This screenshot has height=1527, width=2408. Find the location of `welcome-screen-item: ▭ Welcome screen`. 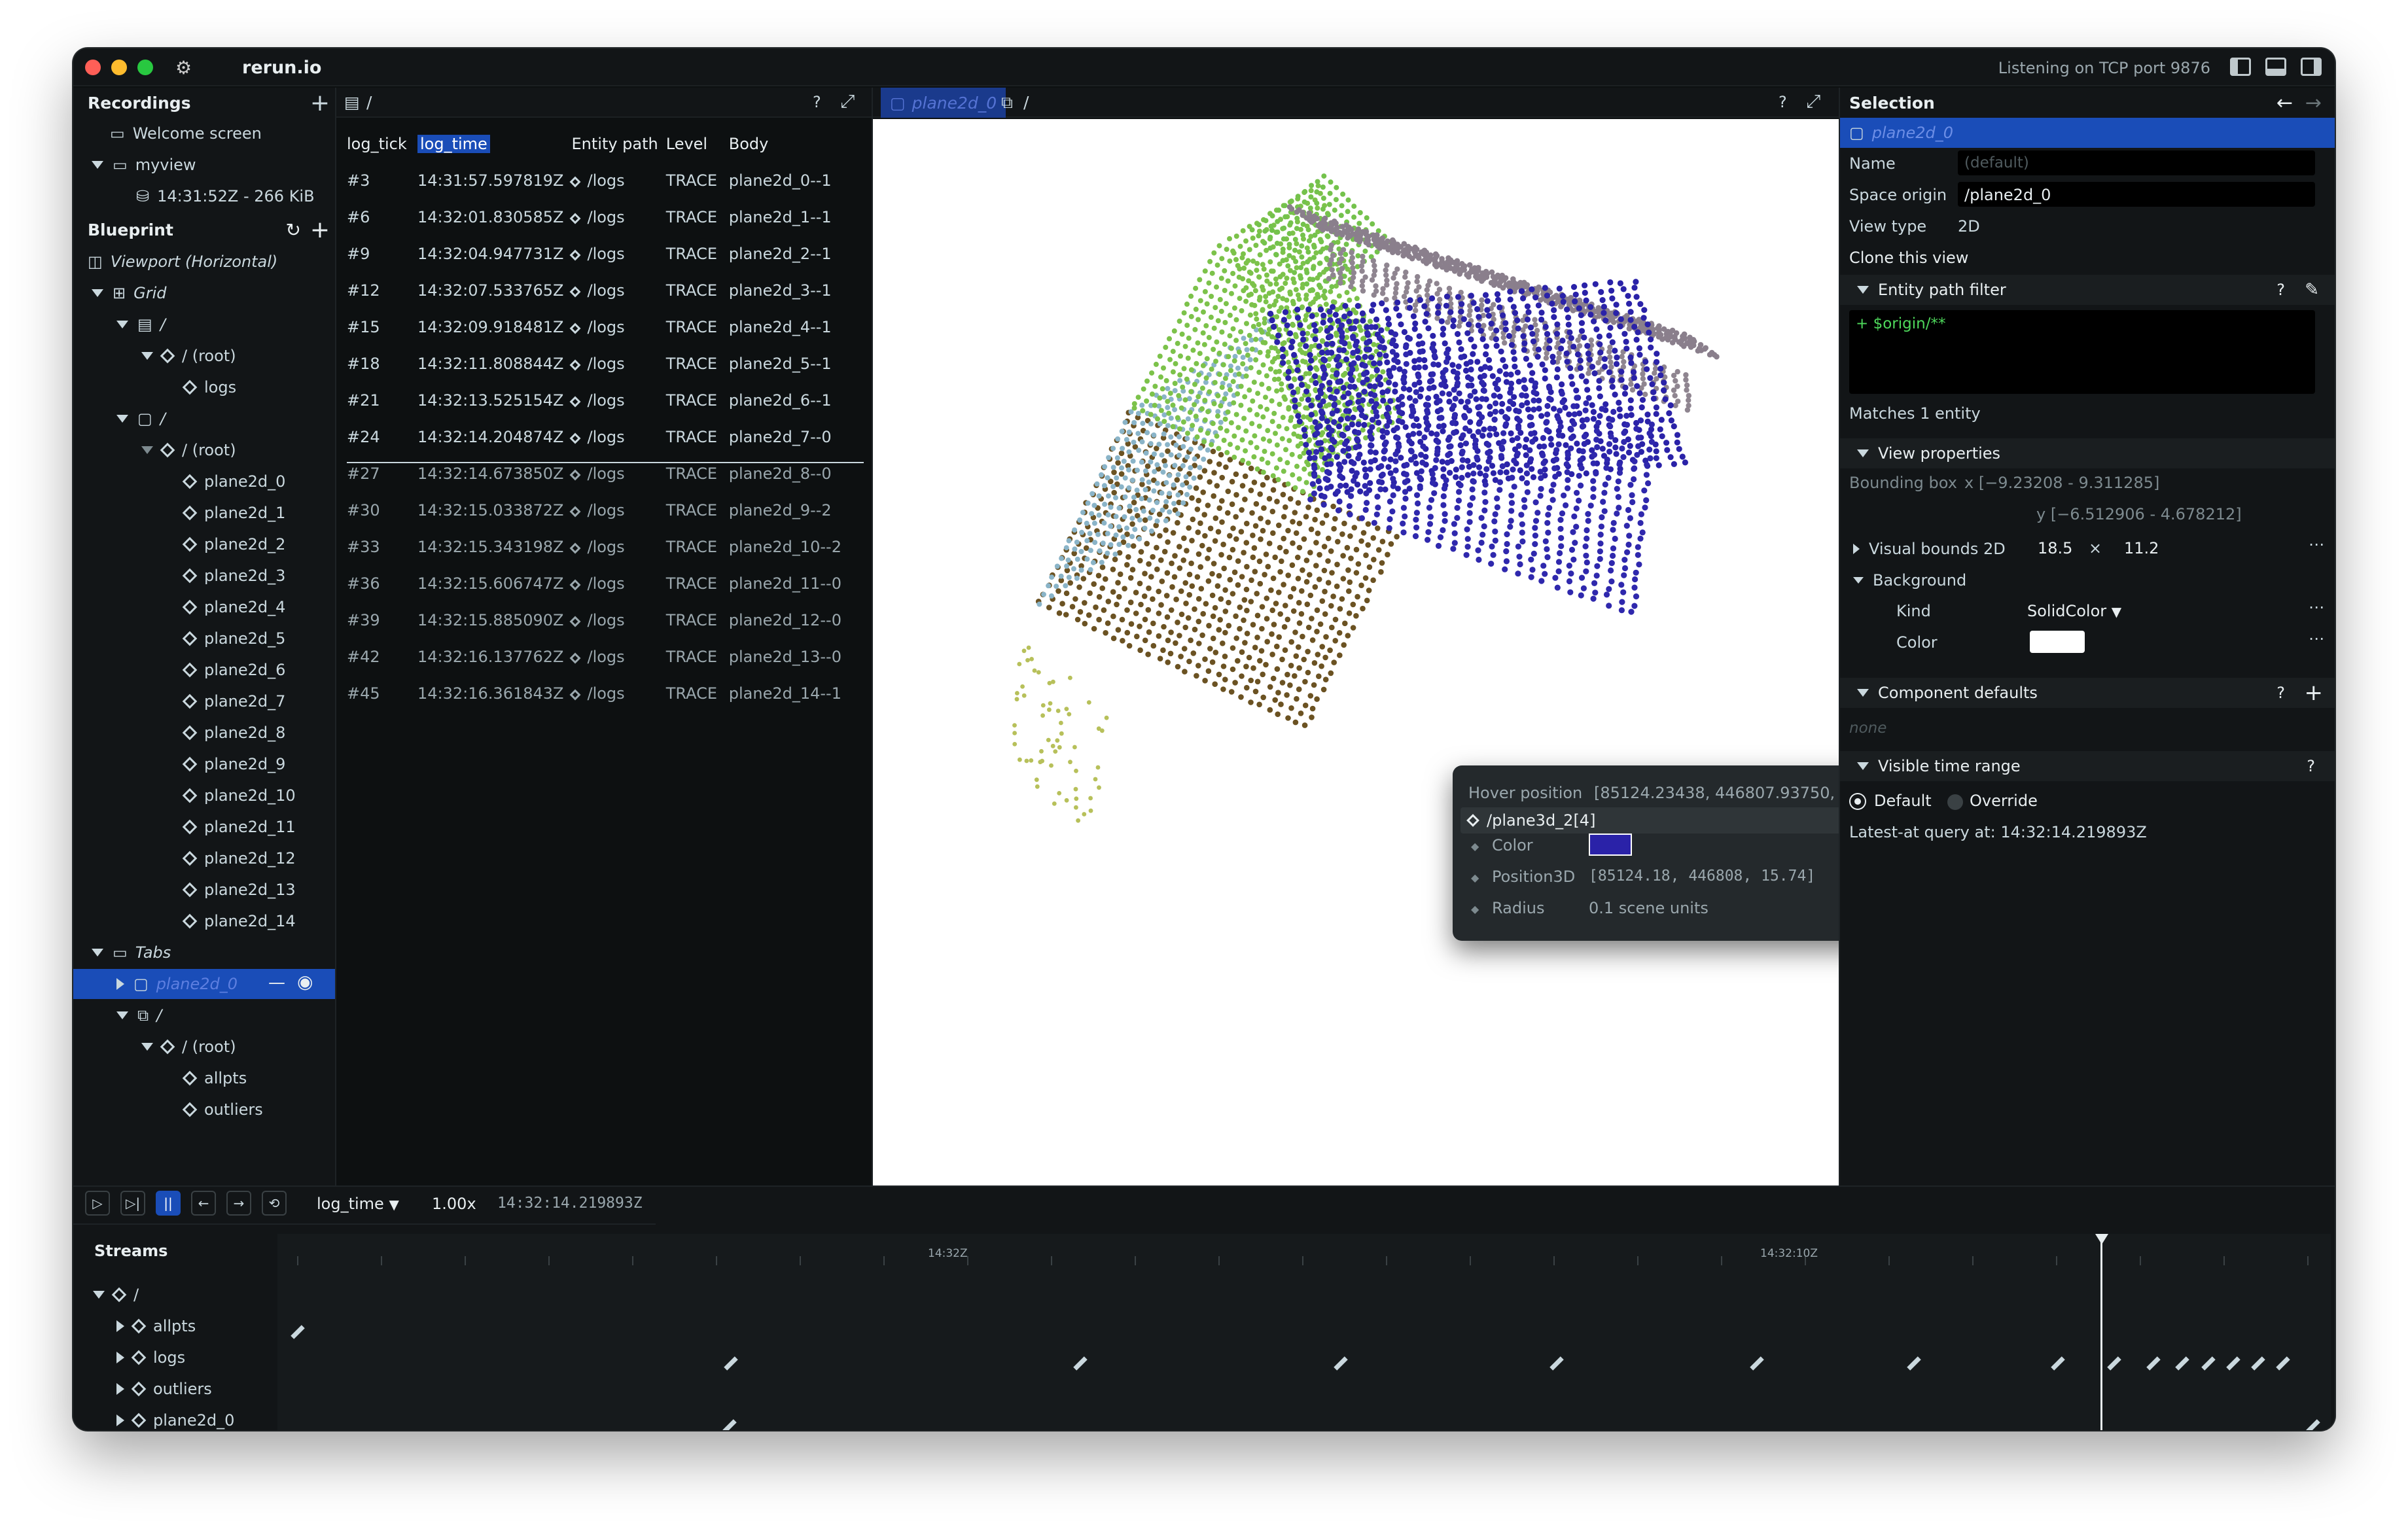

welcome-screen-item: ▭ Welcome screen is located at coordinates (186, 133).